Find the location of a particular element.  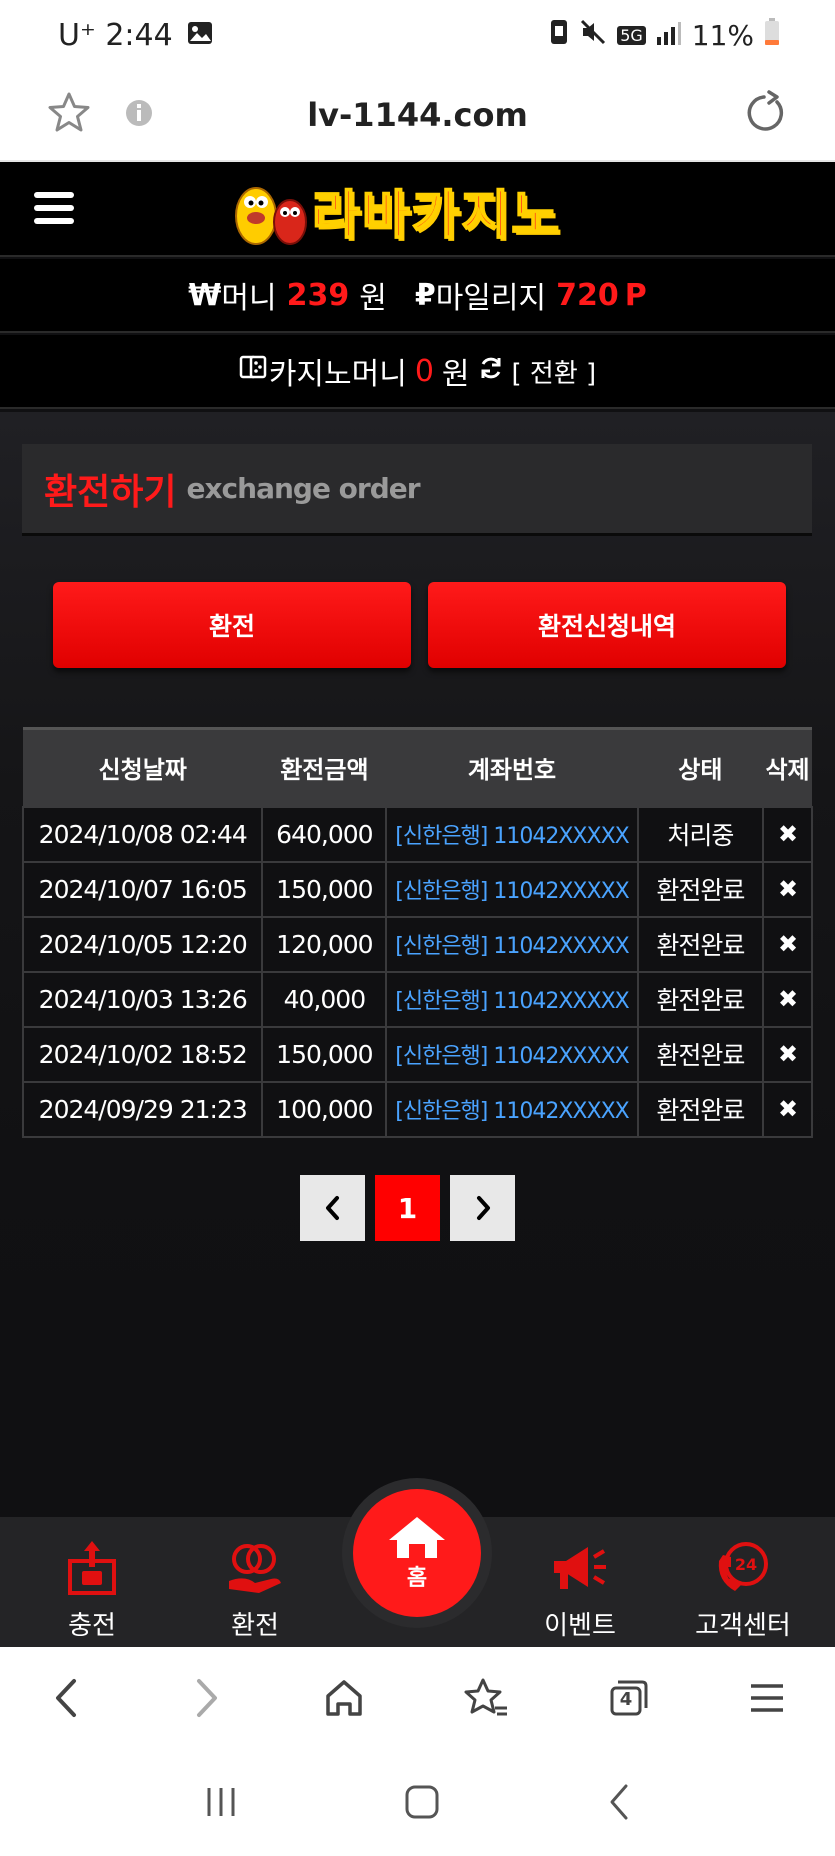

larva-mascot-icon is located at coordinates (271, 216).